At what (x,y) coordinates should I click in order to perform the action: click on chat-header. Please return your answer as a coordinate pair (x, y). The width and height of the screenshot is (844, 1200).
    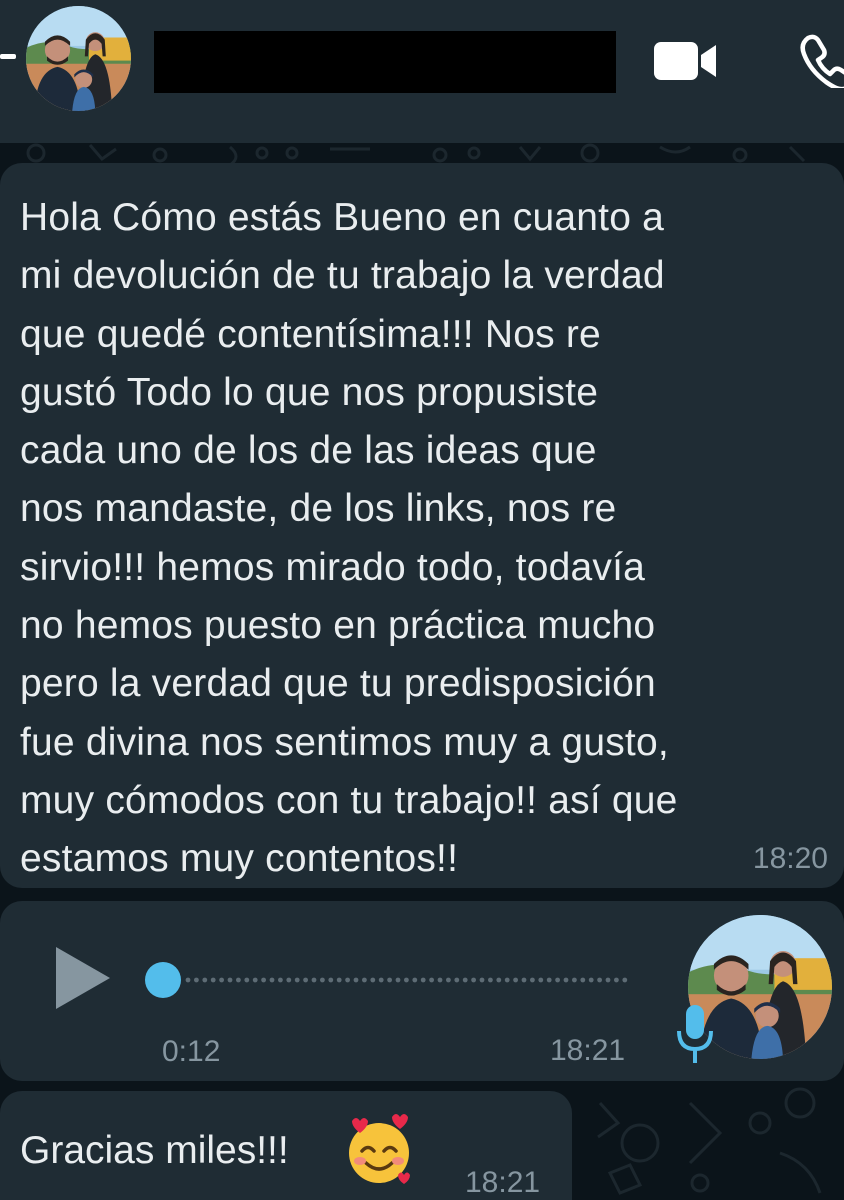
    Looking at the image, I should click on (422, 71).